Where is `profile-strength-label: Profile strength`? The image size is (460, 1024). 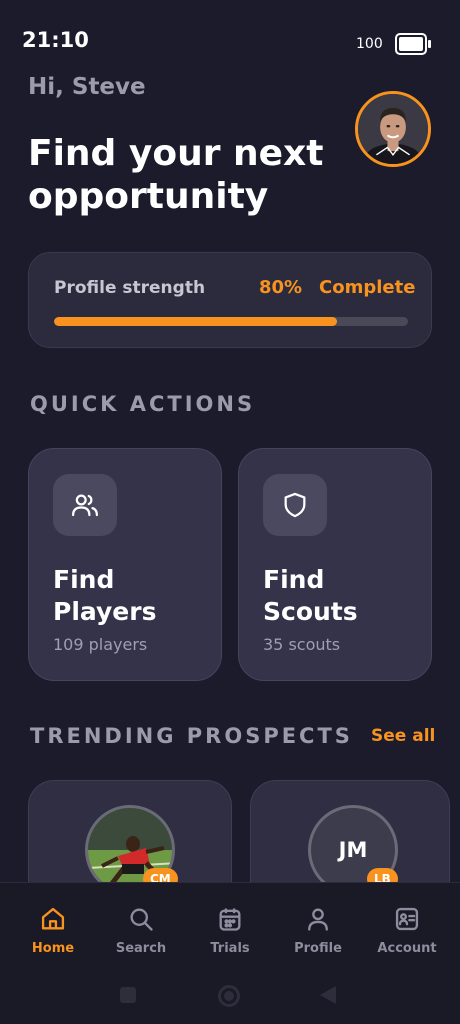
profile-strength-label: Profile strength is located at coordinates (130, 288).